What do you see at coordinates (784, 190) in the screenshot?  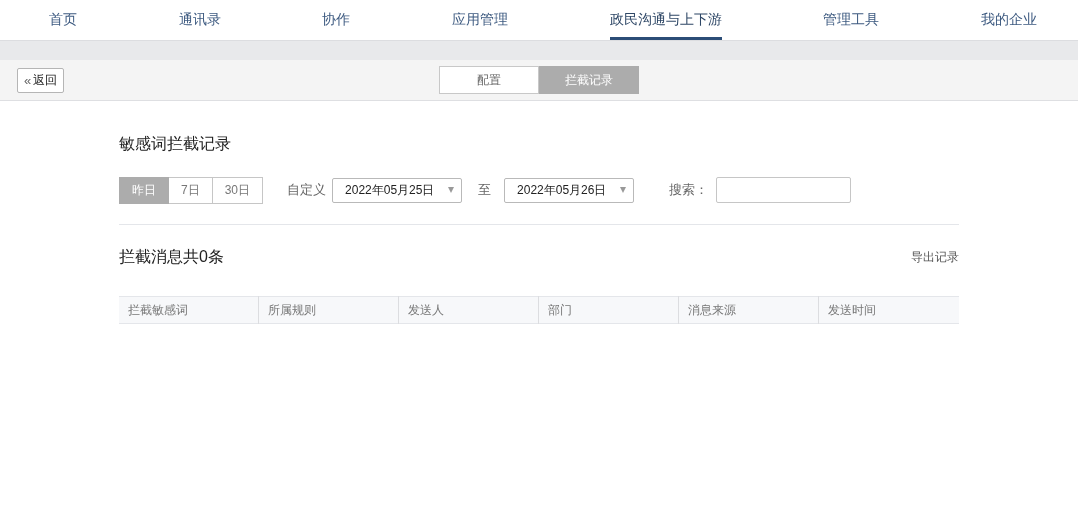 I see `search-field` at bounding box center [784, 190].